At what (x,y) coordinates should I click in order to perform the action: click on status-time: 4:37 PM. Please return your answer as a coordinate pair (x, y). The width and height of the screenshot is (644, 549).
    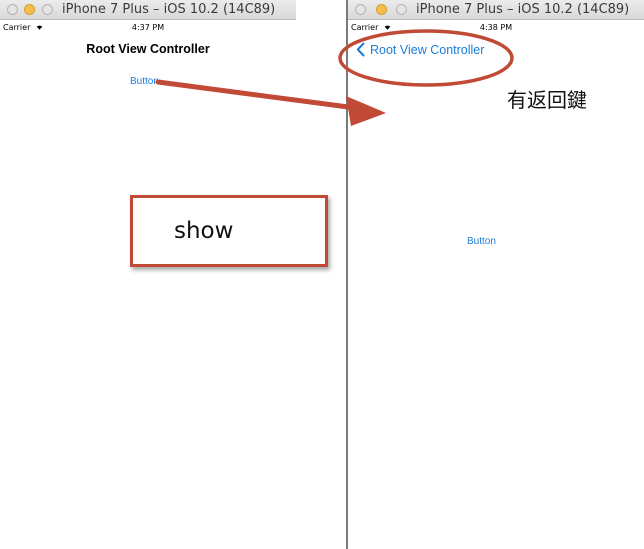
    Looking at the image, I should click on (148, 27).